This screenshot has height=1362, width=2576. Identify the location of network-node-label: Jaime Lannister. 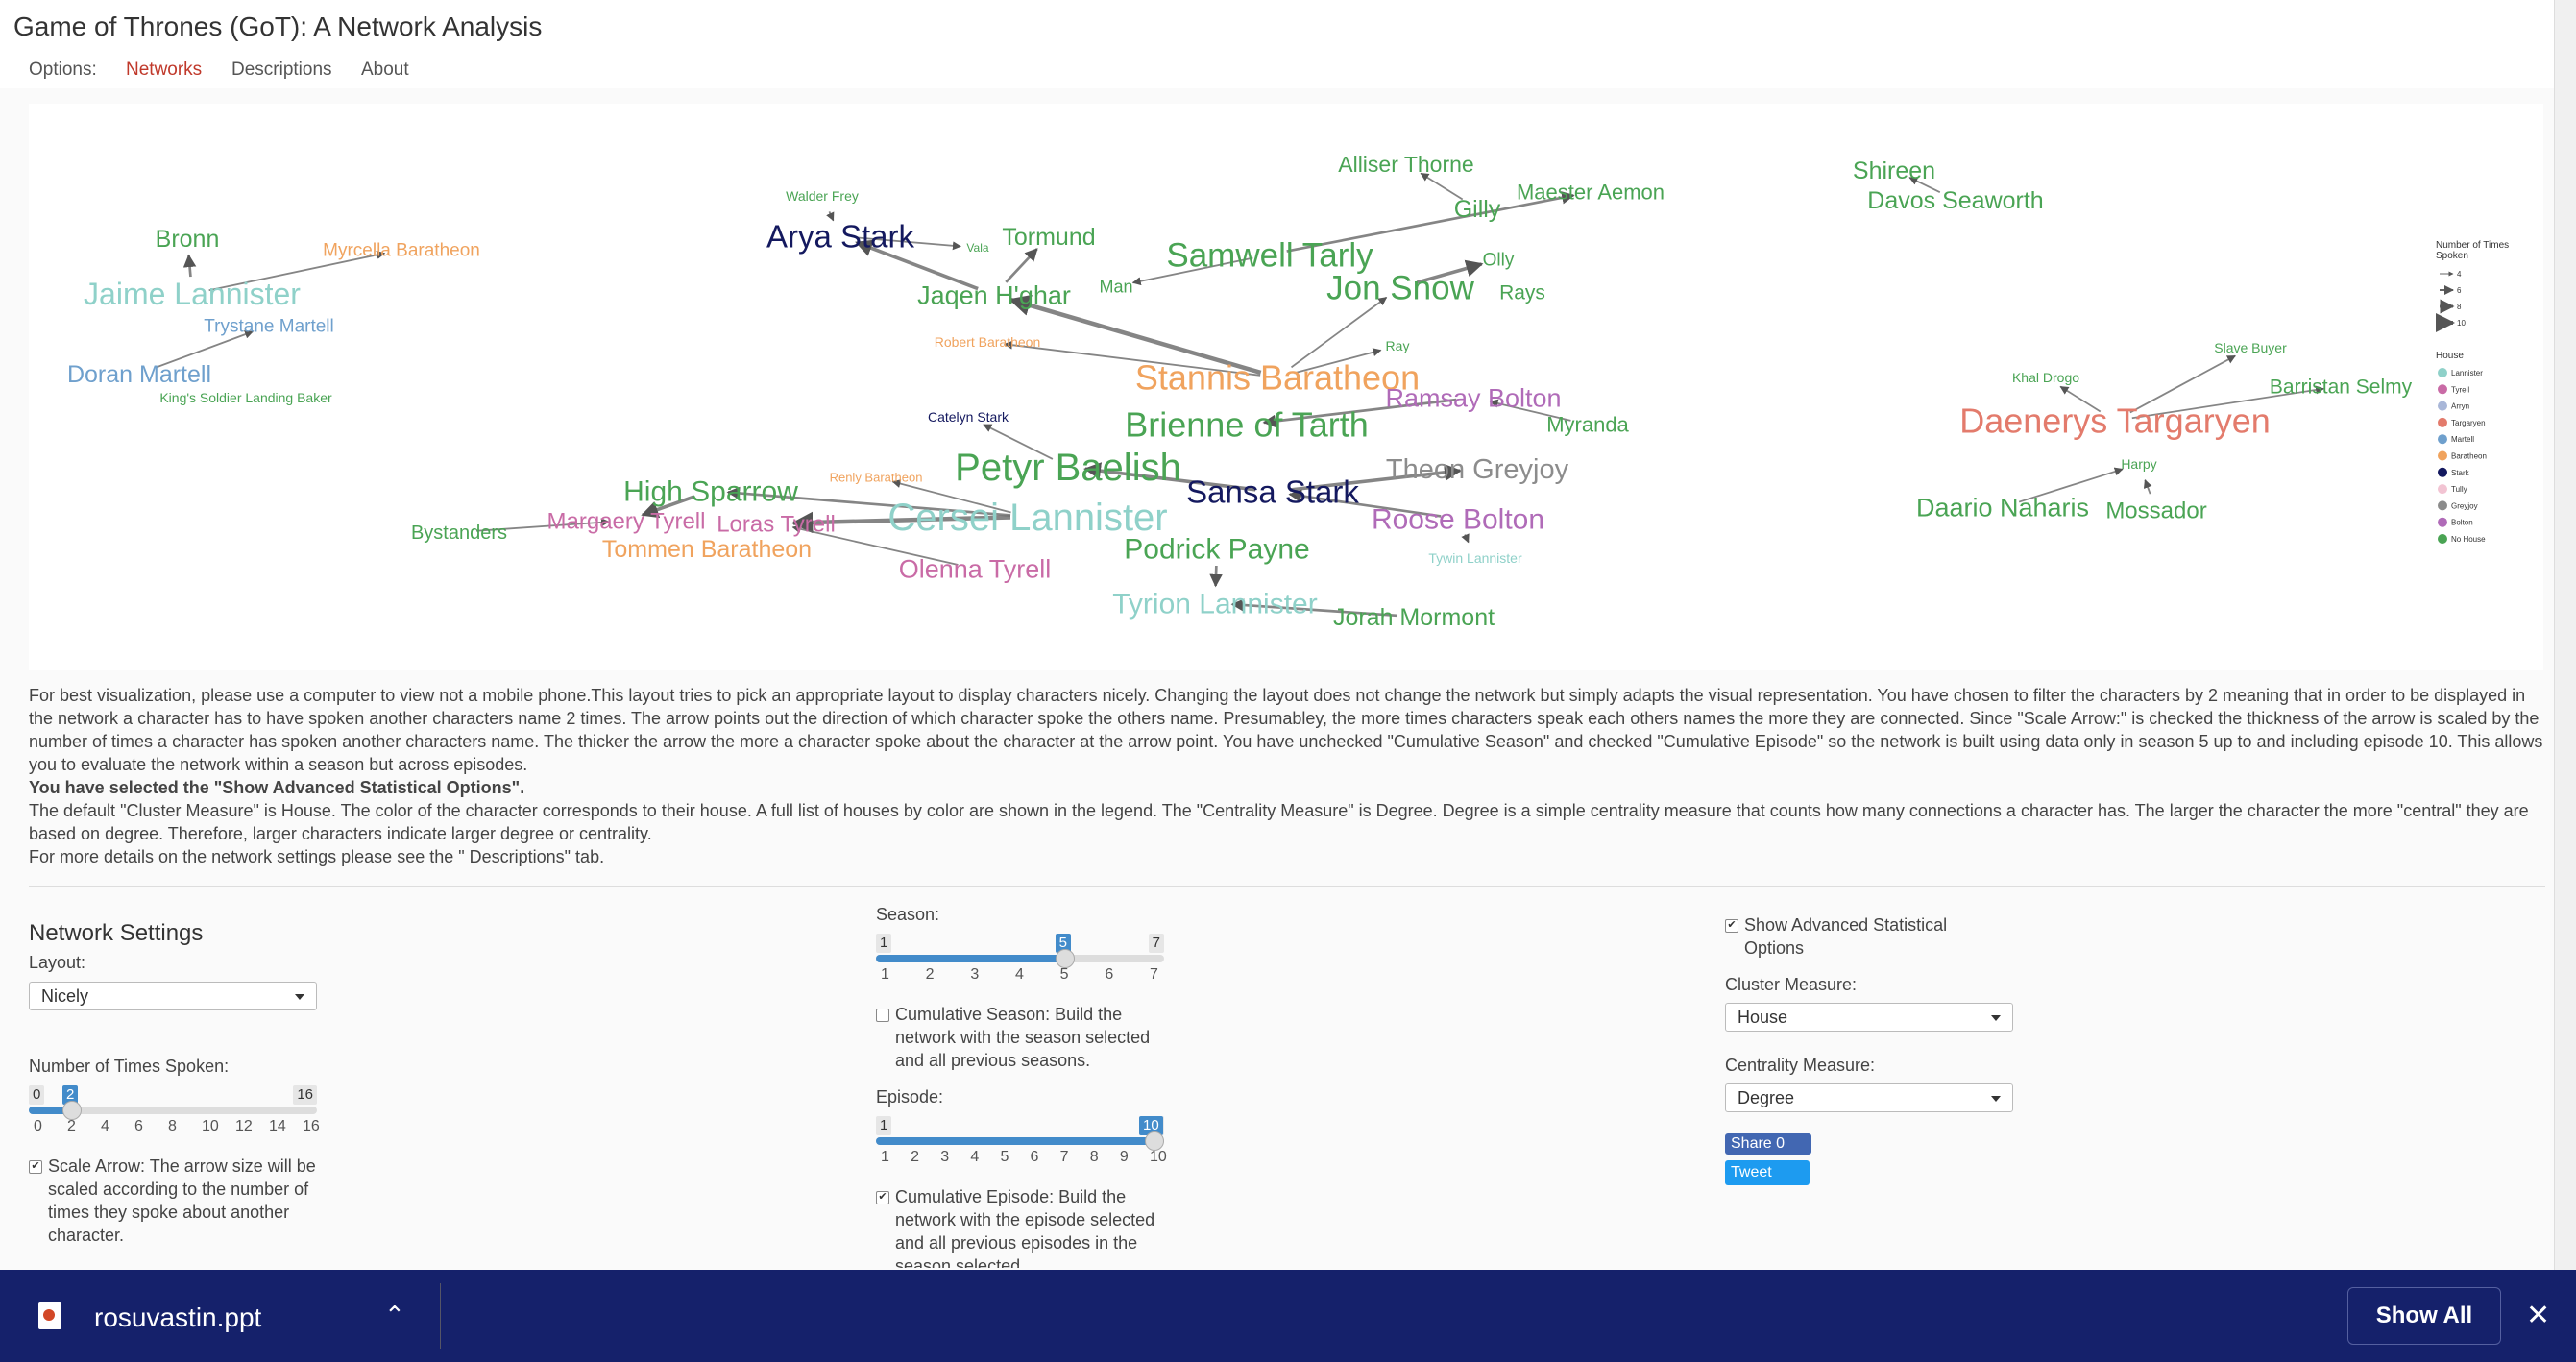
(192, 294).